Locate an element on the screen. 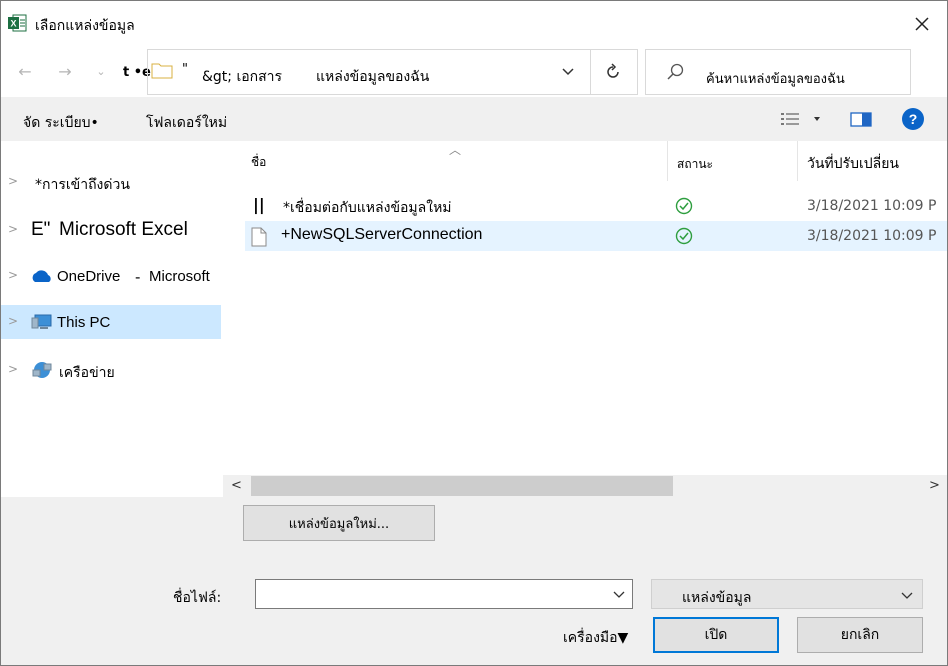 The image size is (948, 666). back-button: ← is located at coordinates (25, 71).